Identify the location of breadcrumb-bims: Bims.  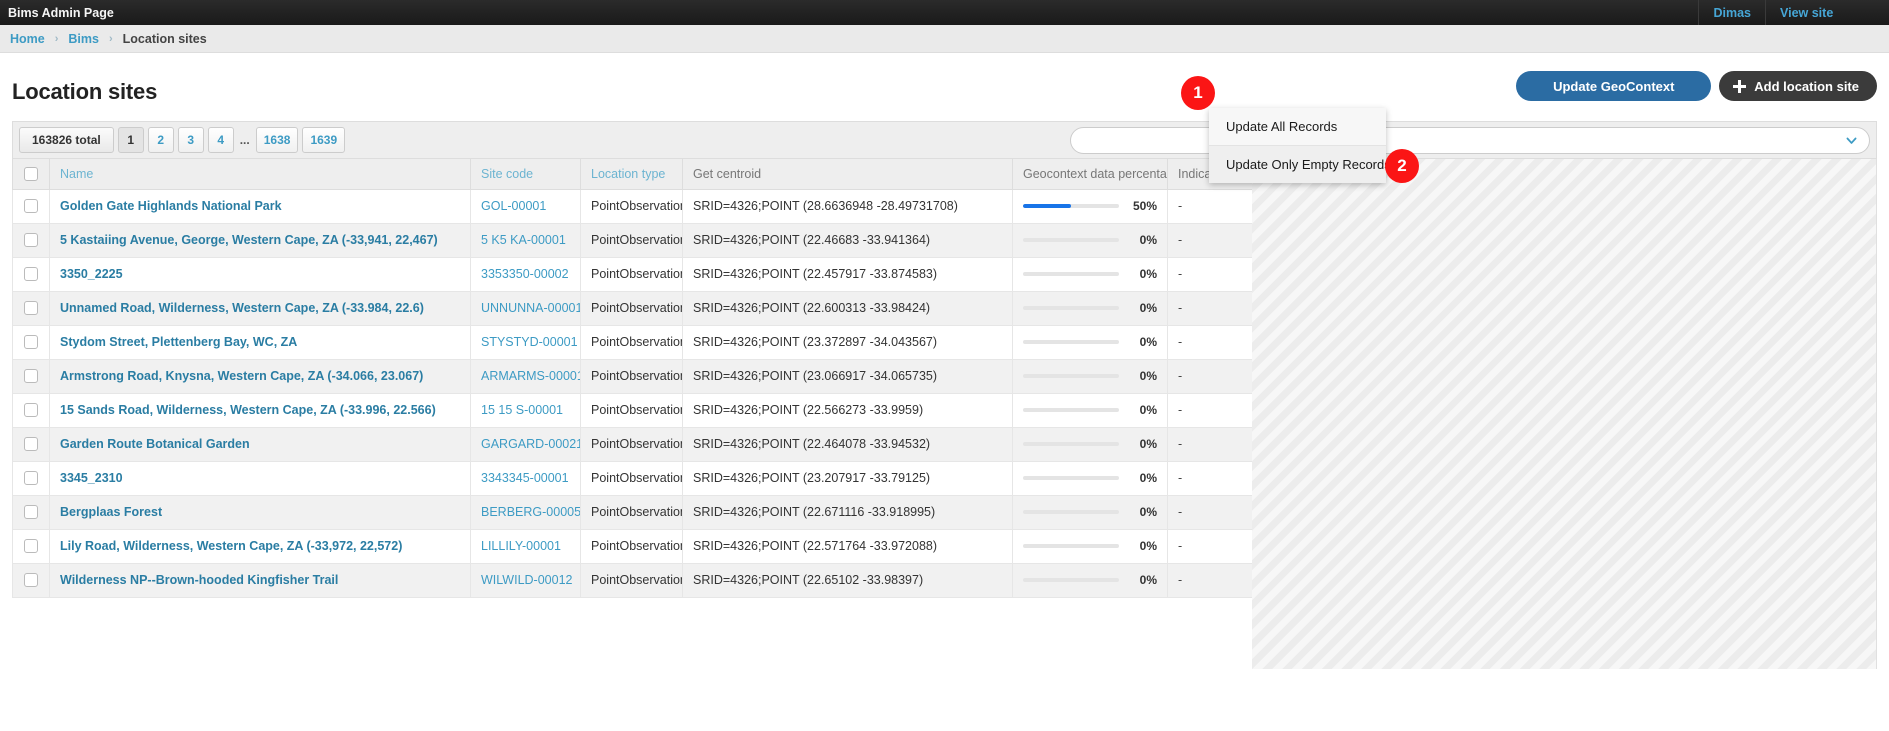
(83, 39).